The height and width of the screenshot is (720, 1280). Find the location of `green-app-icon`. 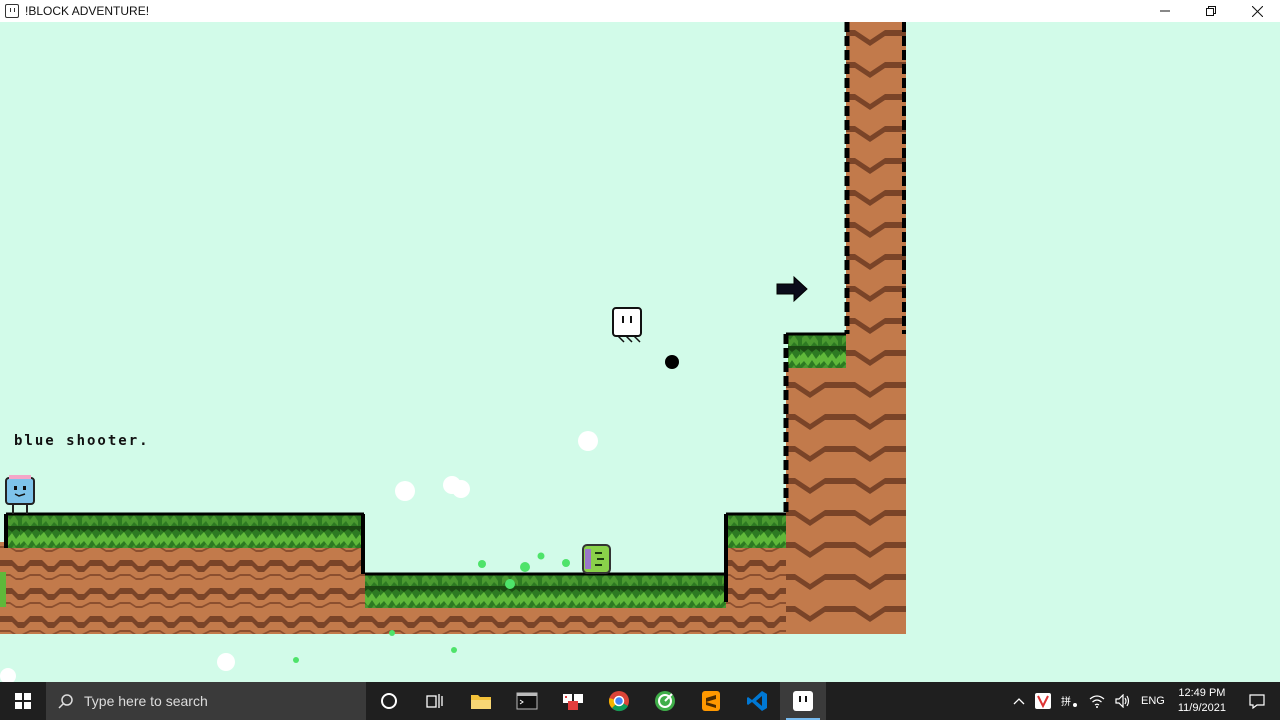

green-app-icon is located at coordinates (665, 701).